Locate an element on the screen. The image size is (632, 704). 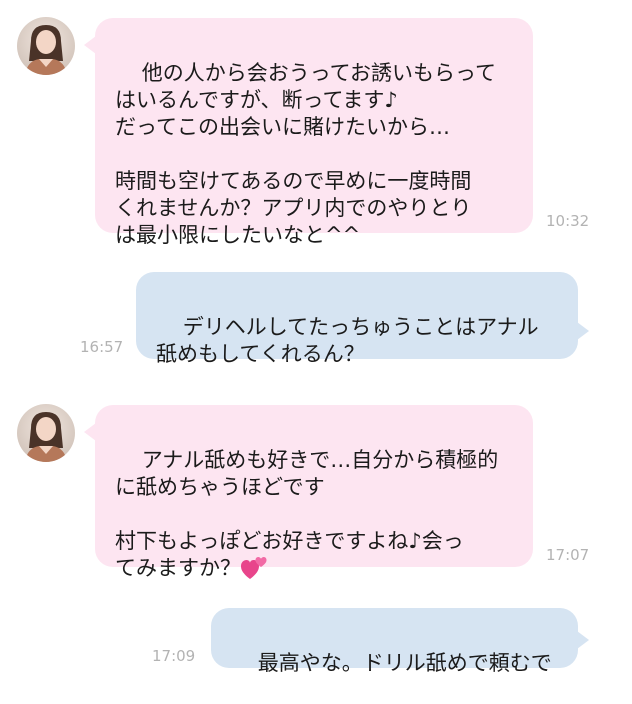
message-timestamp: 10:32 is located at coordinates (568, 221).